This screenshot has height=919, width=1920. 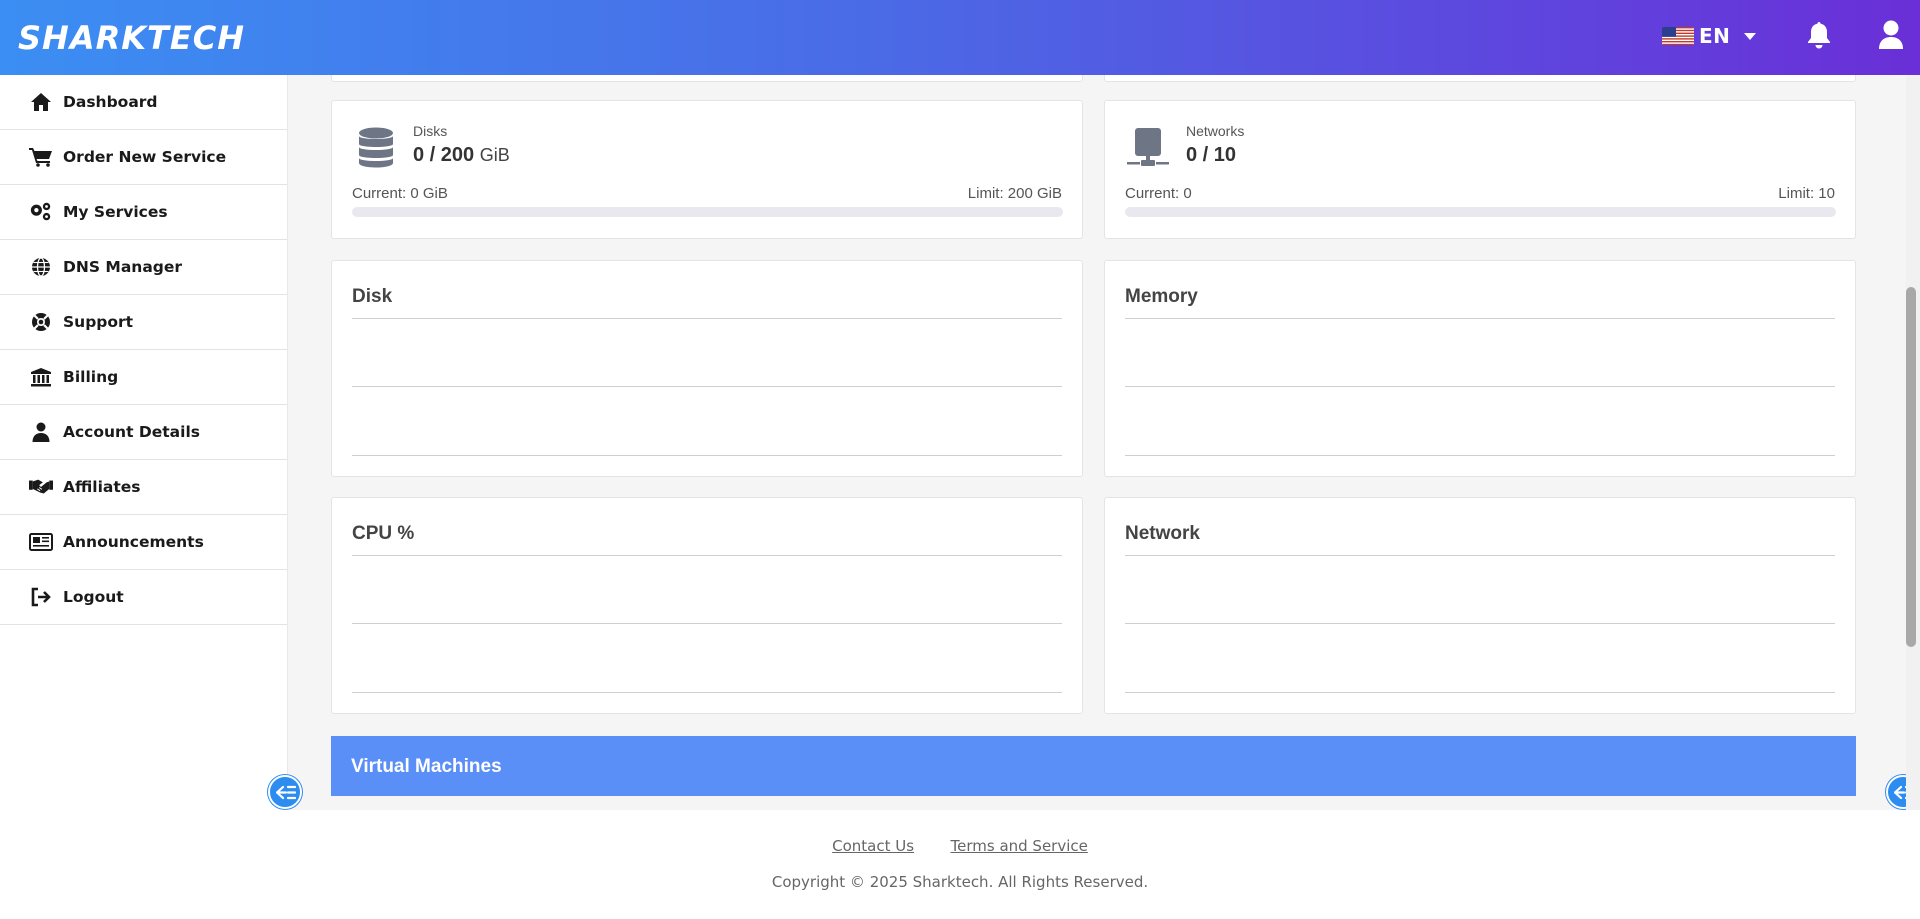 I want to click on memory-chart-card: Memory, so click(x=1480, y=368).